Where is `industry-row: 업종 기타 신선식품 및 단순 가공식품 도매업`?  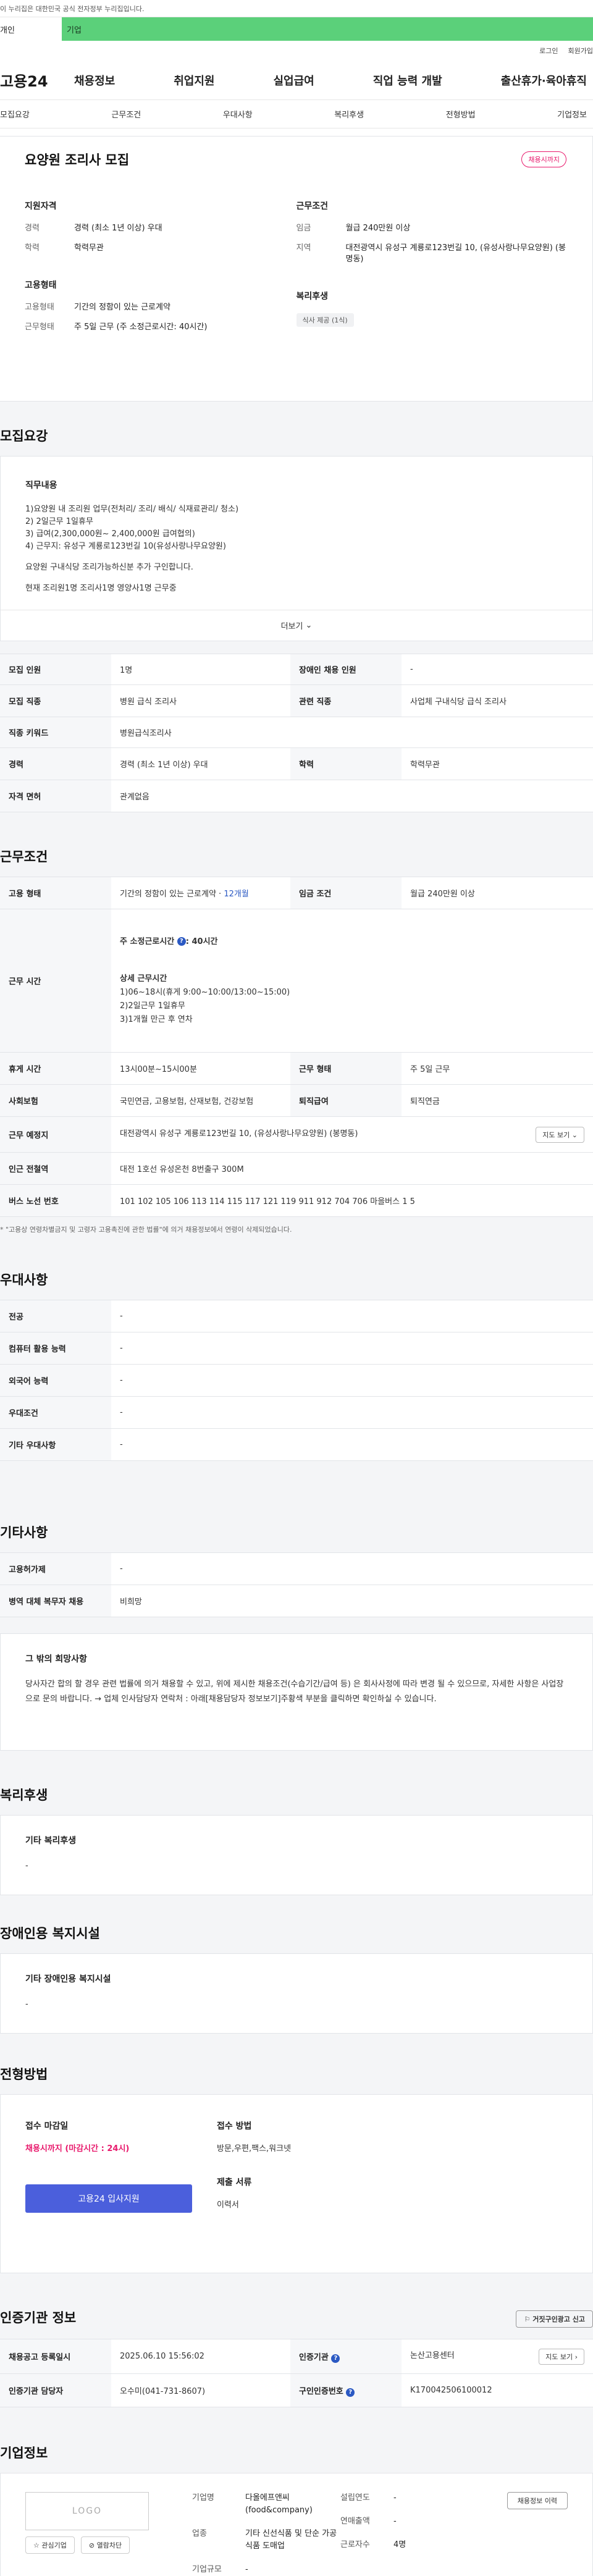
industry-row: 업종 기타 신선식품 및 단순 가공식품 도매업 is located at coordinates (266, 2541).